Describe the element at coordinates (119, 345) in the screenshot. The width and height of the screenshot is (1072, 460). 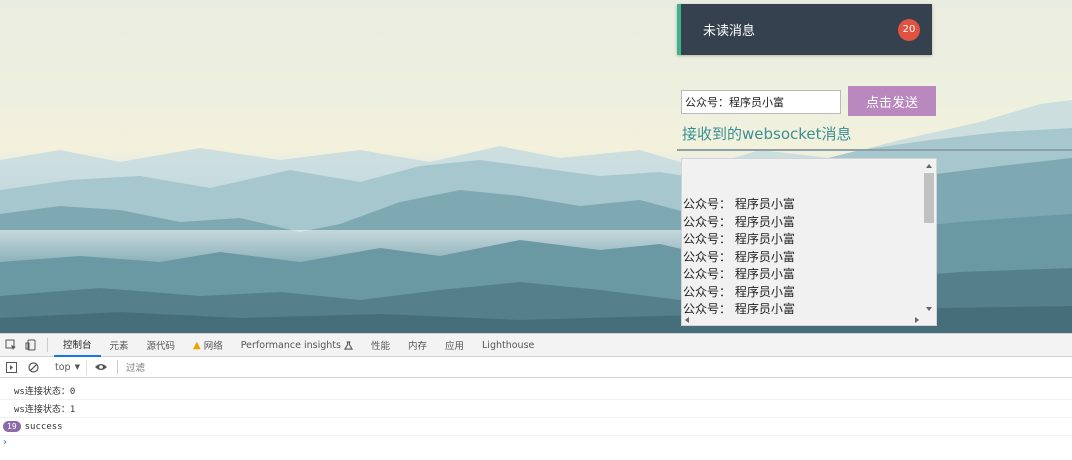
I see `tab-elements: 元素` at that location.